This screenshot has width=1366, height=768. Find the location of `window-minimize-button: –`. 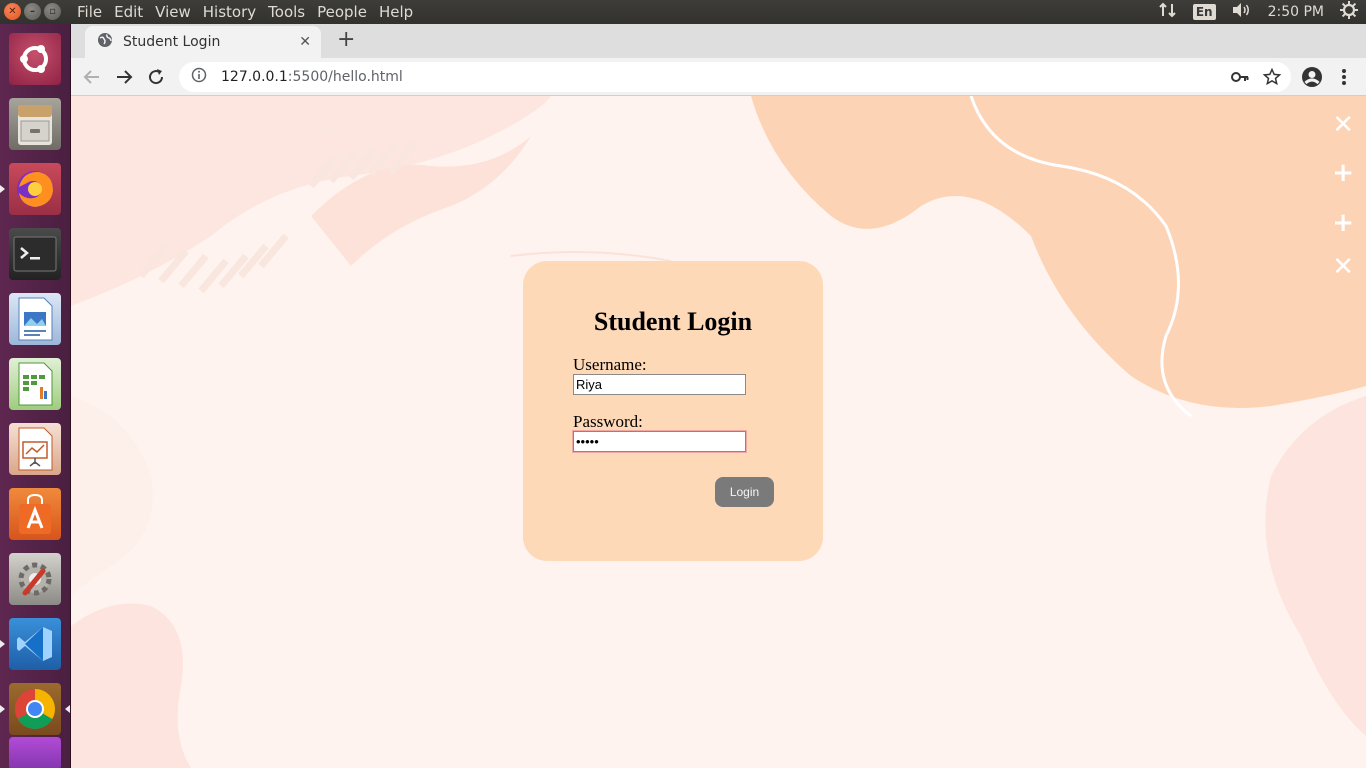

window-minimize-button: – is located at coordinates (32, 11).